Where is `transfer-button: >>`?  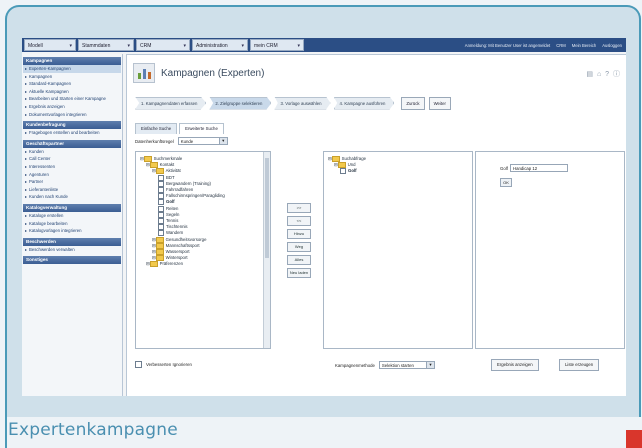 transfer-button: >> is located at coordinates (299, 208).